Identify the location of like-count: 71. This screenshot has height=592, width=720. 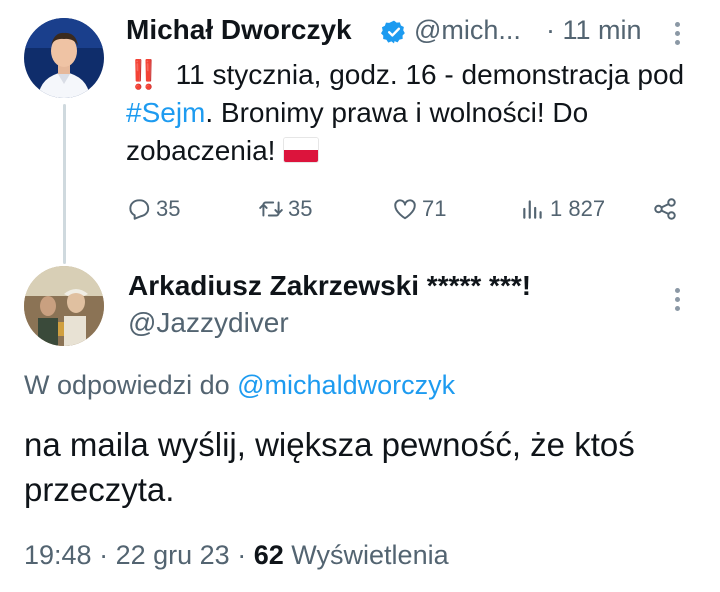
(434, 208).